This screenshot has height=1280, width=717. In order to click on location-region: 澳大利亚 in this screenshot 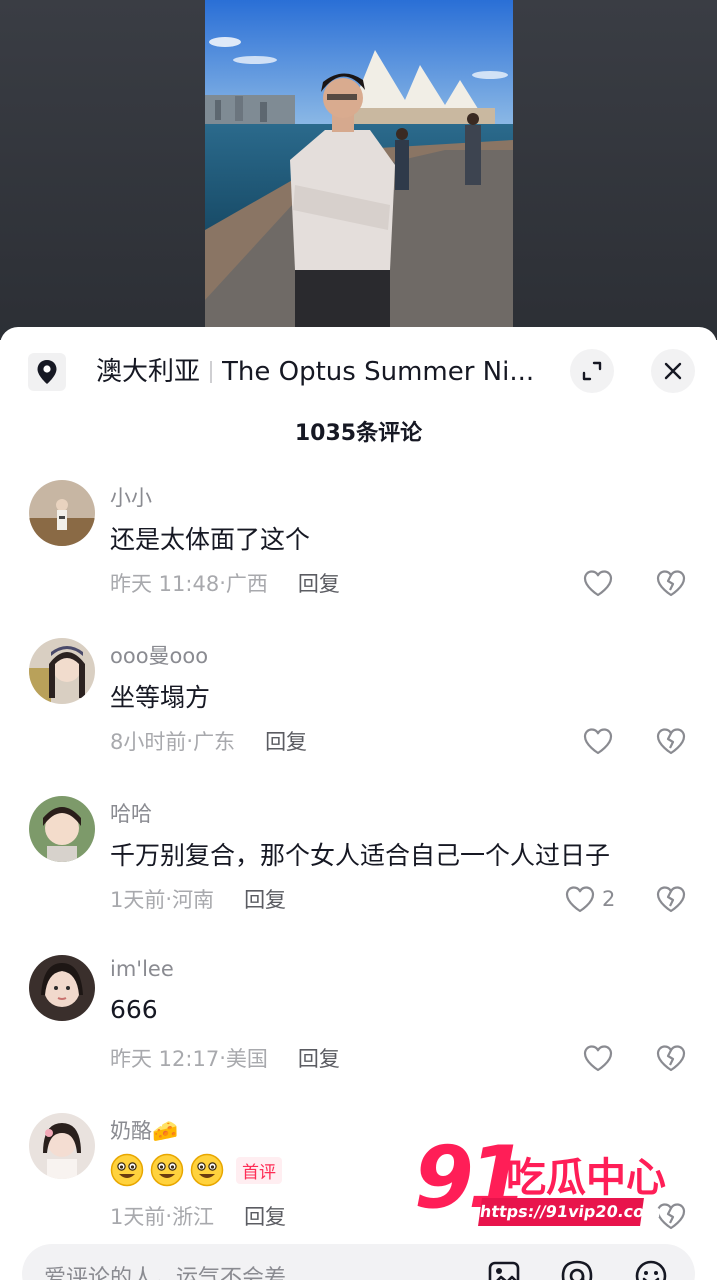, I will do `click(148, 372)`.